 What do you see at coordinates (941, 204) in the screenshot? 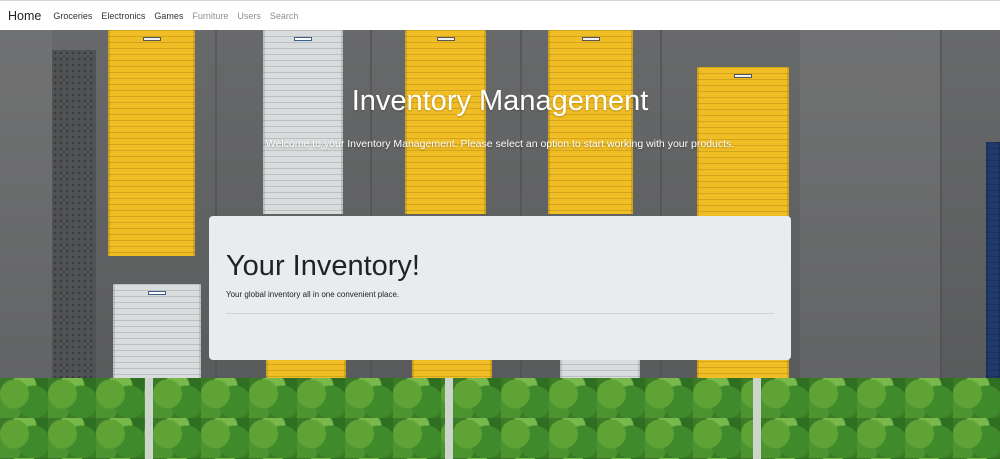
I see `floor-seam` at bounding box center [941, 204].